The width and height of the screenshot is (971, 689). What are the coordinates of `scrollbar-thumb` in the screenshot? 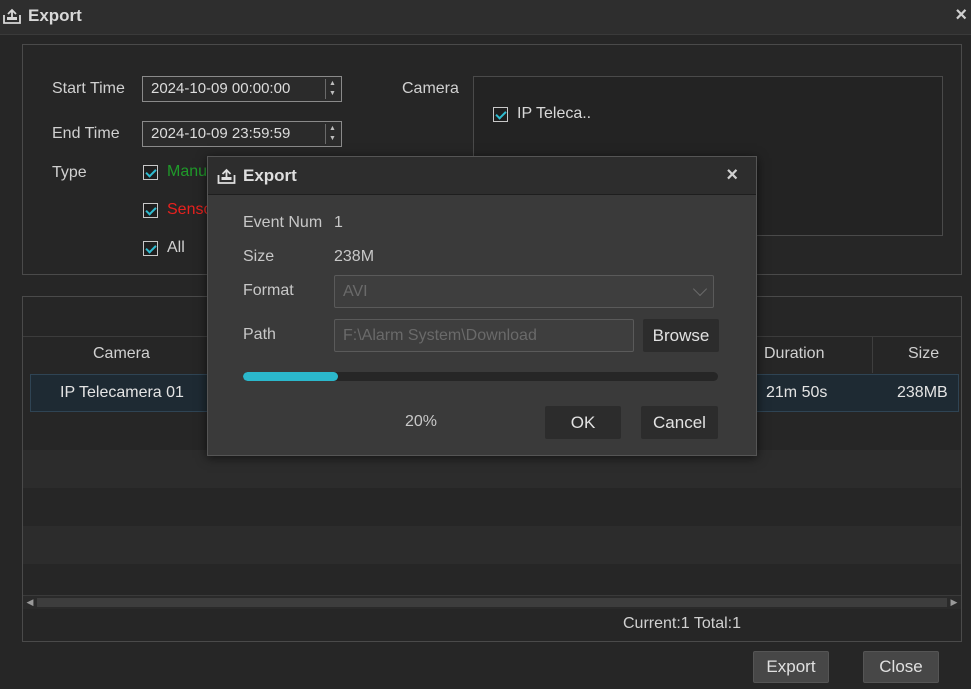 It's located at (492, 602).